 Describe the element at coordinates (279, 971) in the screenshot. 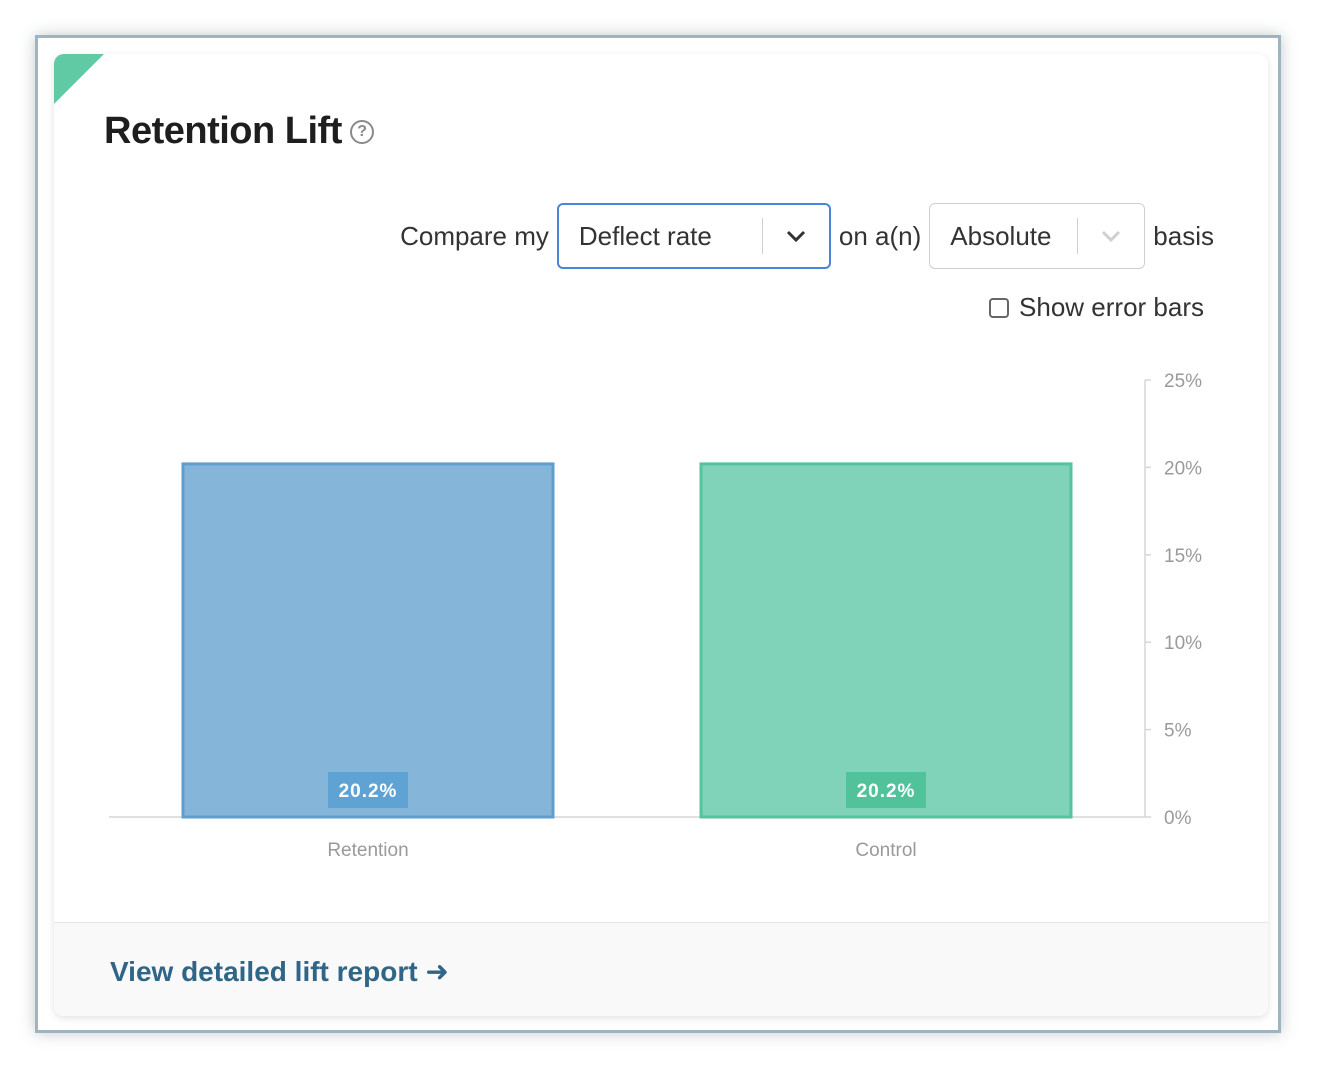

I see `view-lift-report-link: View detailed lift report ➜` at that location.